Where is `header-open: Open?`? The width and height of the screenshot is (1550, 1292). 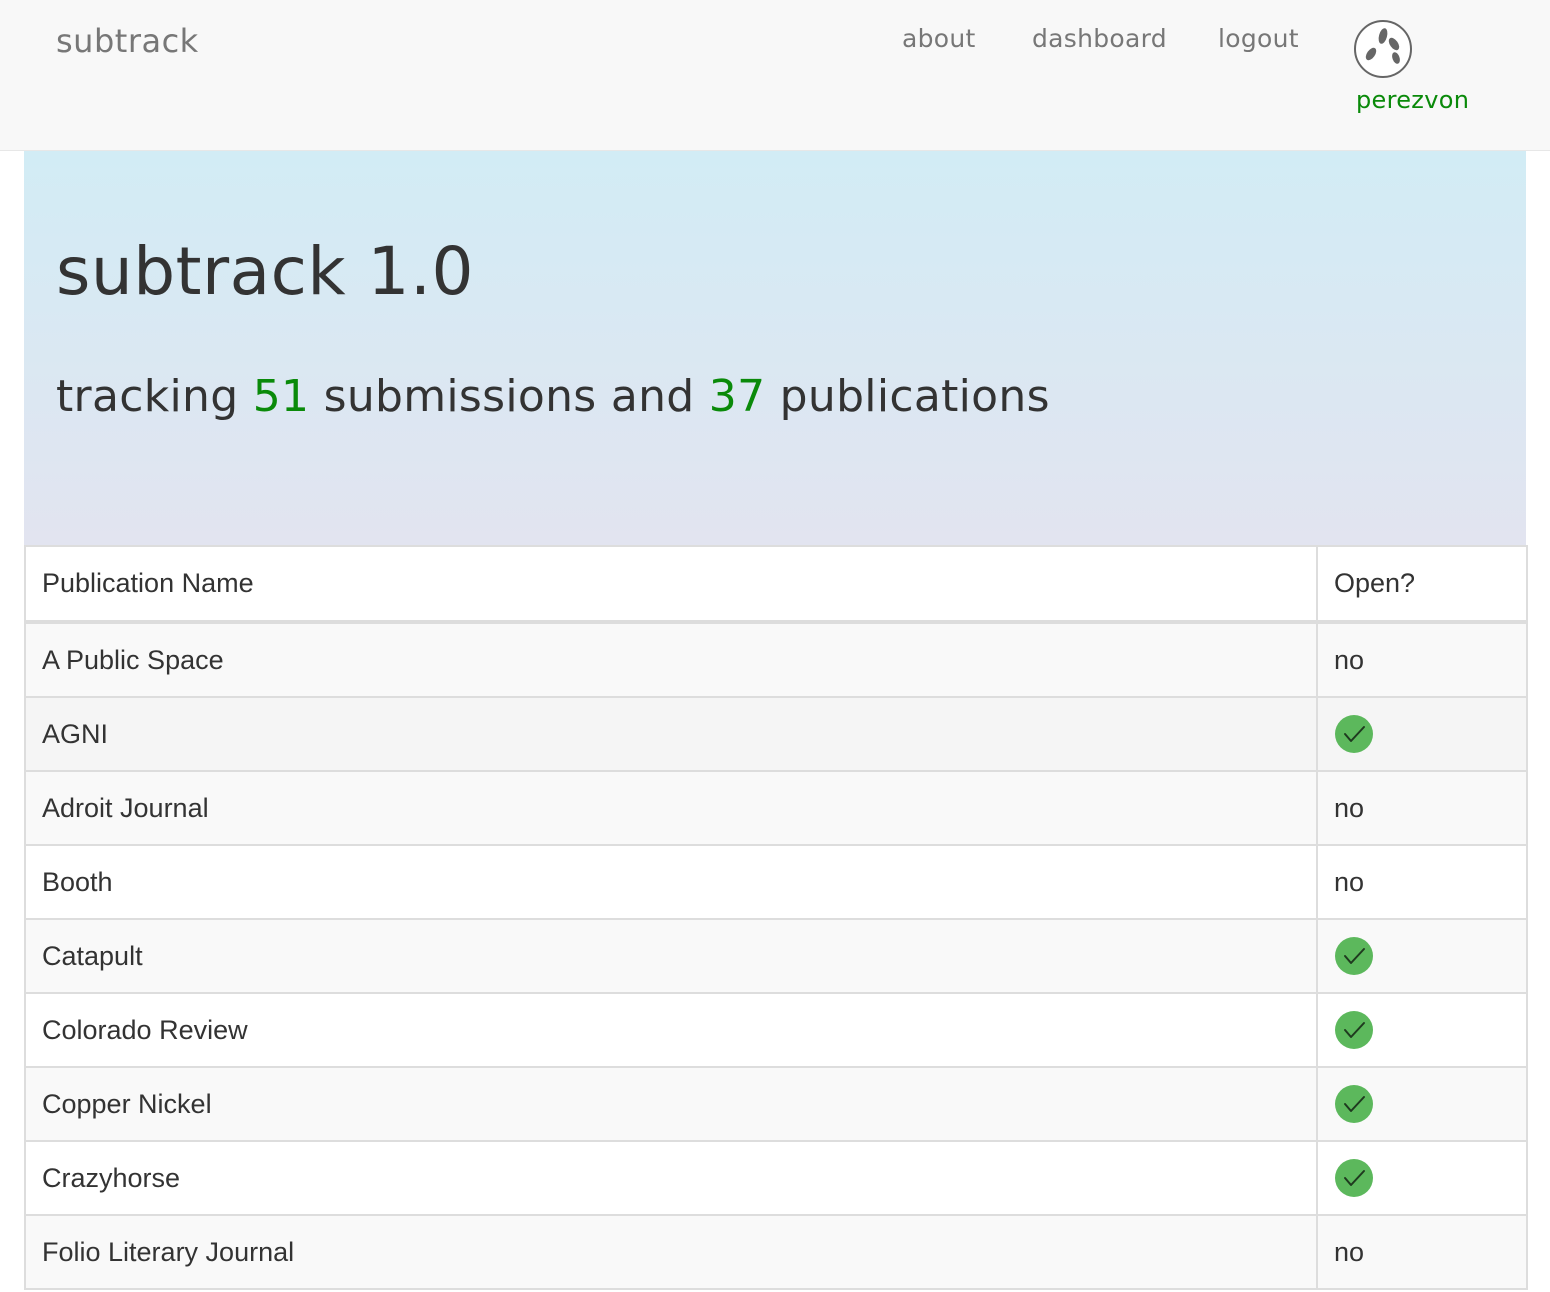 header-open: Open? is located at coordinates (1422, 584).